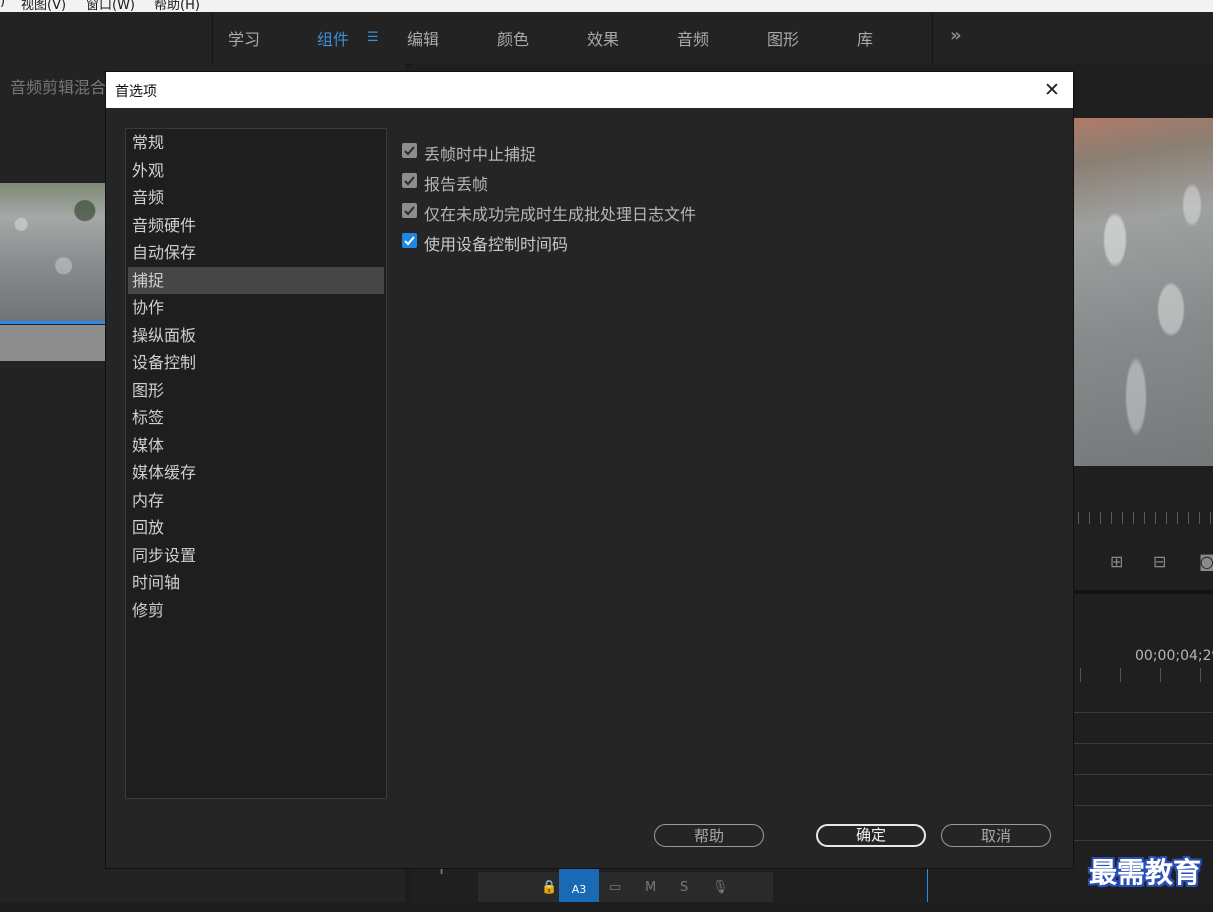 The height and width of the screenshot is (912, 1213). Describe the element at coordinates (560, 214) in the screenshot. I see `option-label: 仅在未成功完成时生成批处理日志文件` at that location.